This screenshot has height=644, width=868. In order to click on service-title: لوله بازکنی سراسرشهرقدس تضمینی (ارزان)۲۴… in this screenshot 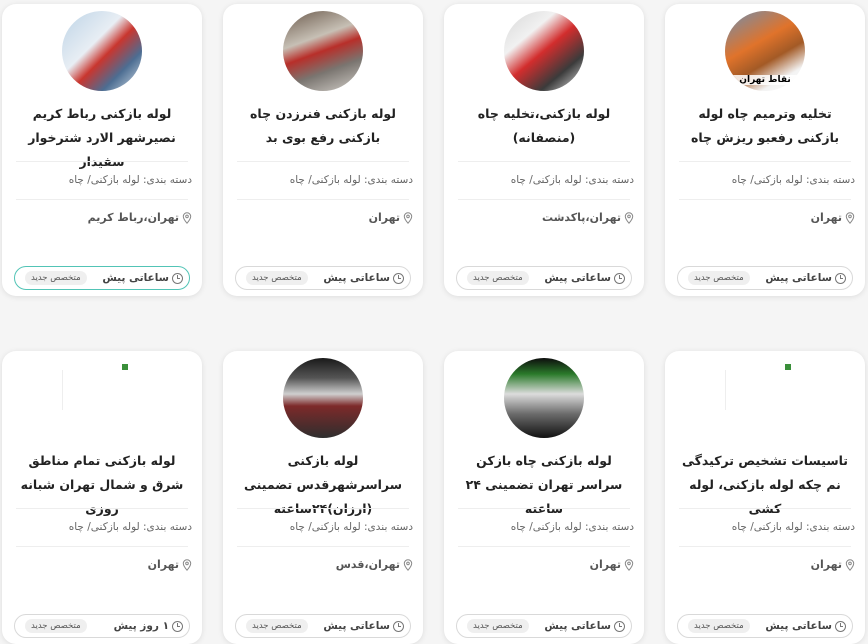, I will do `click(323, 485)`.